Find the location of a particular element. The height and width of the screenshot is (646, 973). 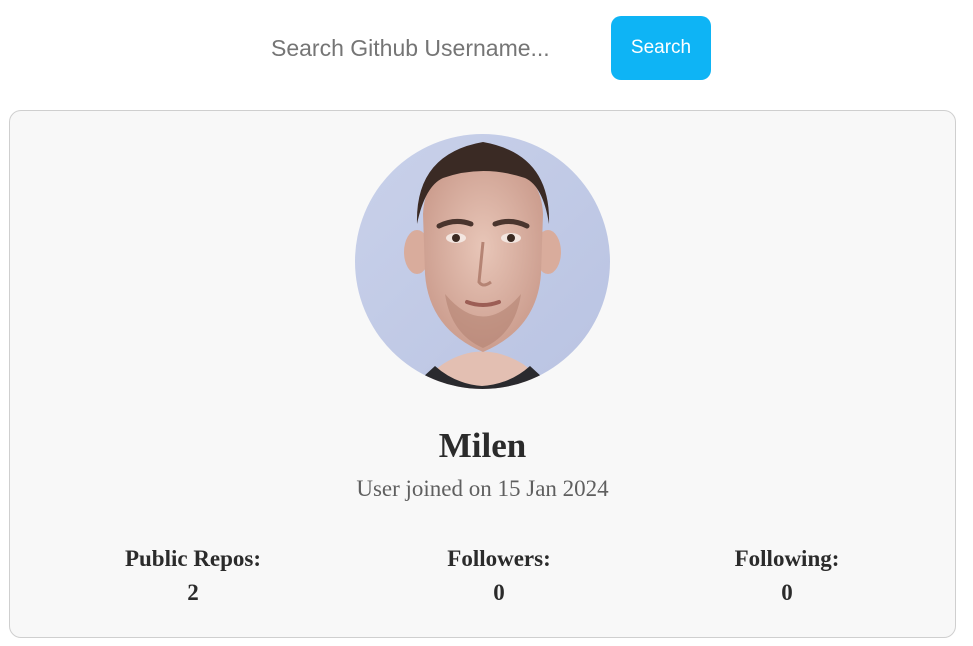

join-date: User joined on 15 Jan 2024 is located at coordinates (482, 488).